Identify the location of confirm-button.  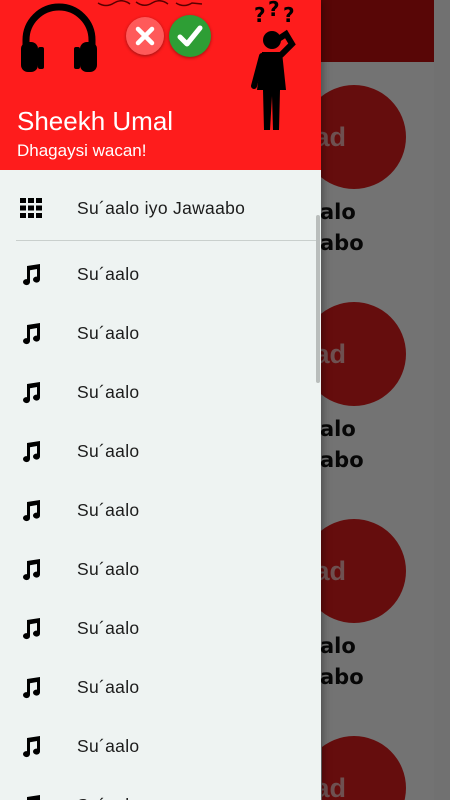
(190, 36).